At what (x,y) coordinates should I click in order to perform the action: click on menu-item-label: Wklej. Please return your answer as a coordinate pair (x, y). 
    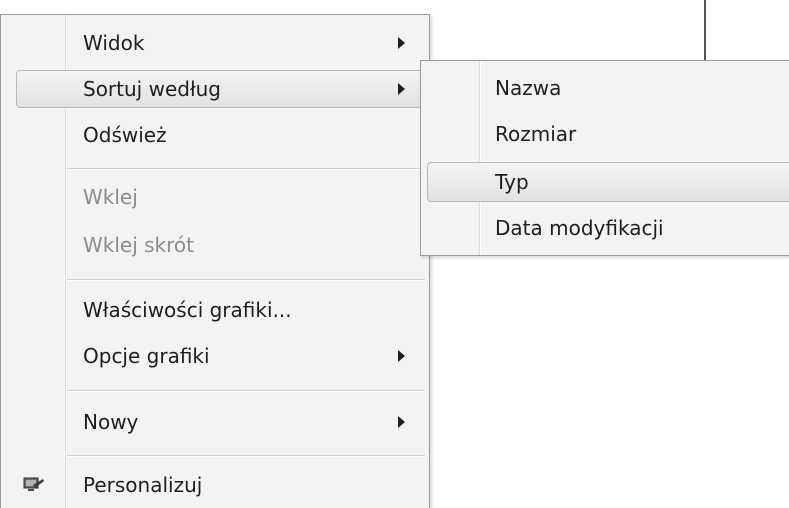
    Looking at the image, I should click on (110, 197).